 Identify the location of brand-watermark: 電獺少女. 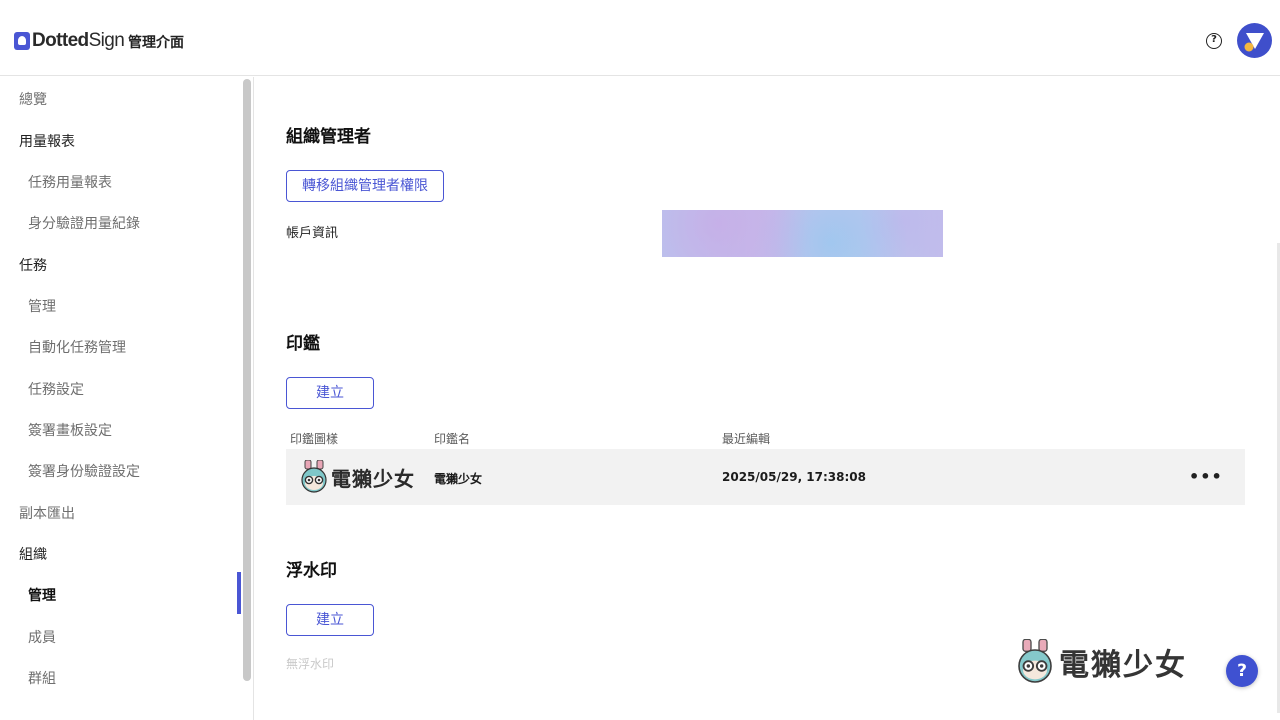
(1101, 662).